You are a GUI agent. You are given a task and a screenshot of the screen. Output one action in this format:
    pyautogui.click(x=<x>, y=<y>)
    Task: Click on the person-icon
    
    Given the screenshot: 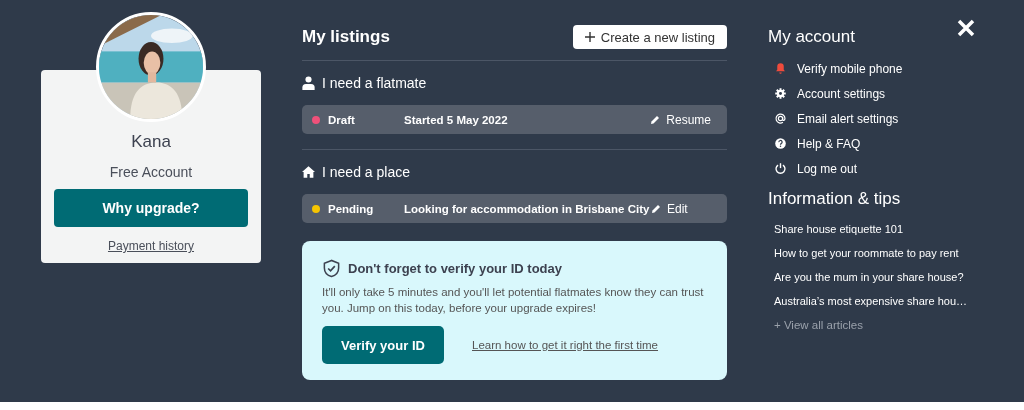 What is the action you would take?
    pyautogui.click(x=308, y=83)
    